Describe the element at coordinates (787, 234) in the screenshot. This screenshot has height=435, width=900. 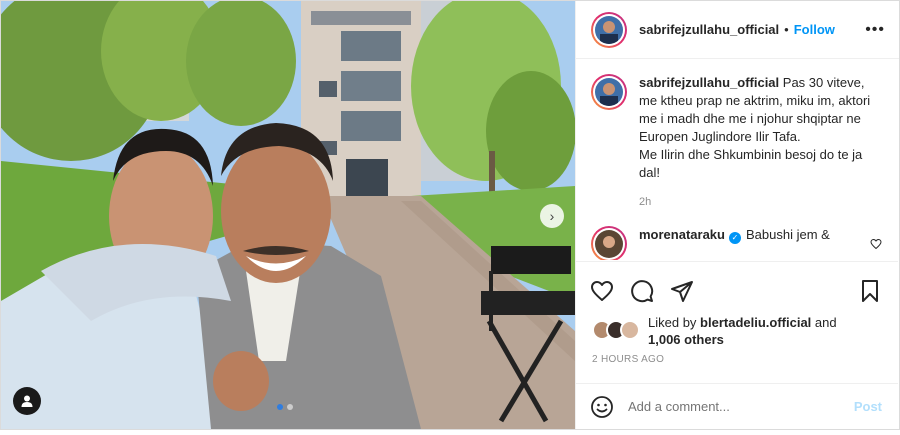
I see `comment-text: Babushi jem &` at that location.